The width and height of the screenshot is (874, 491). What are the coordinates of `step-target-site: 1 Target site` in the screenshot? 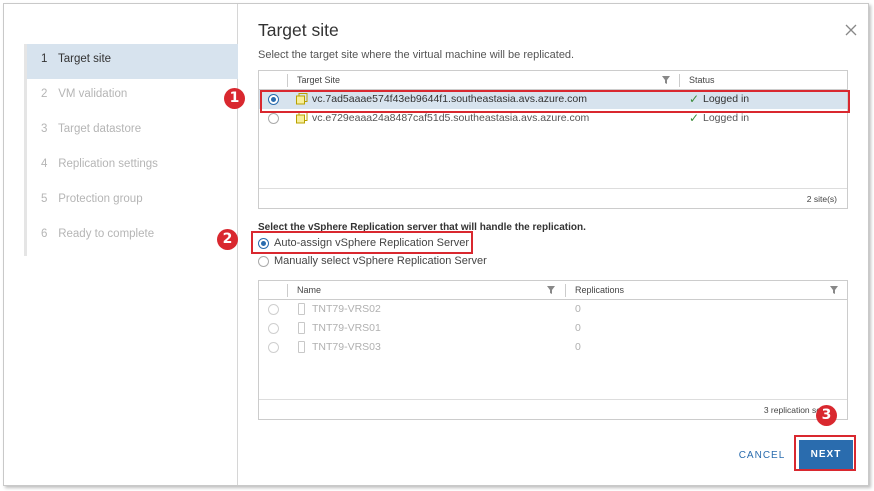 It's located at (132, 61).